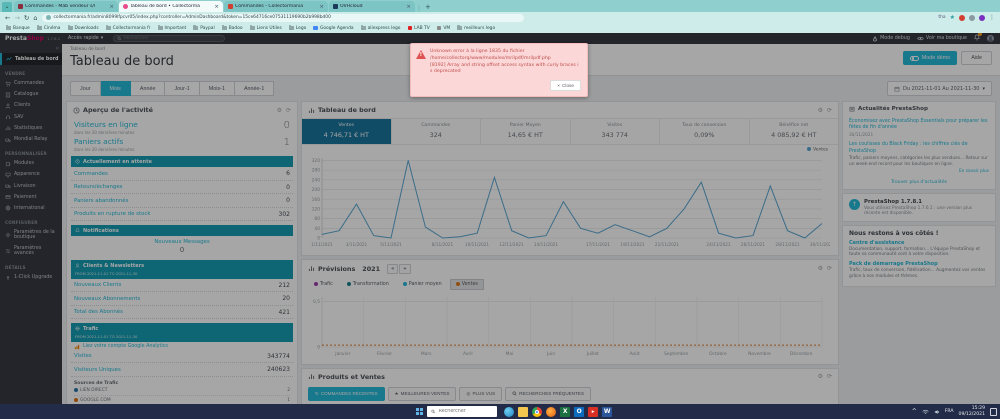 The width and height of the screenshot is (1000, 419). I want to click on file-explorer-icon, so click(523, 411).